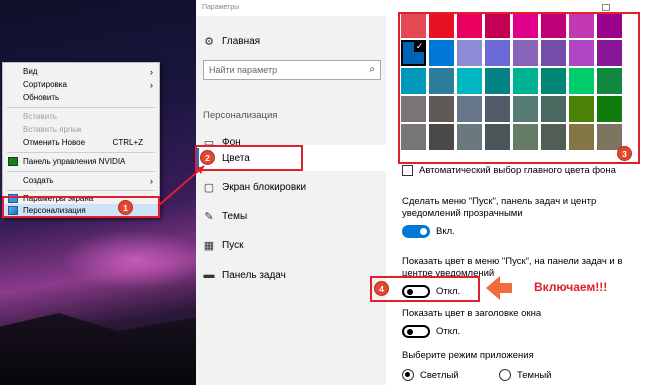  Describe the element at coordinates (291, 41) in the screenshot. I see `sidebar-item-home: ⚙ Главная` at that location.